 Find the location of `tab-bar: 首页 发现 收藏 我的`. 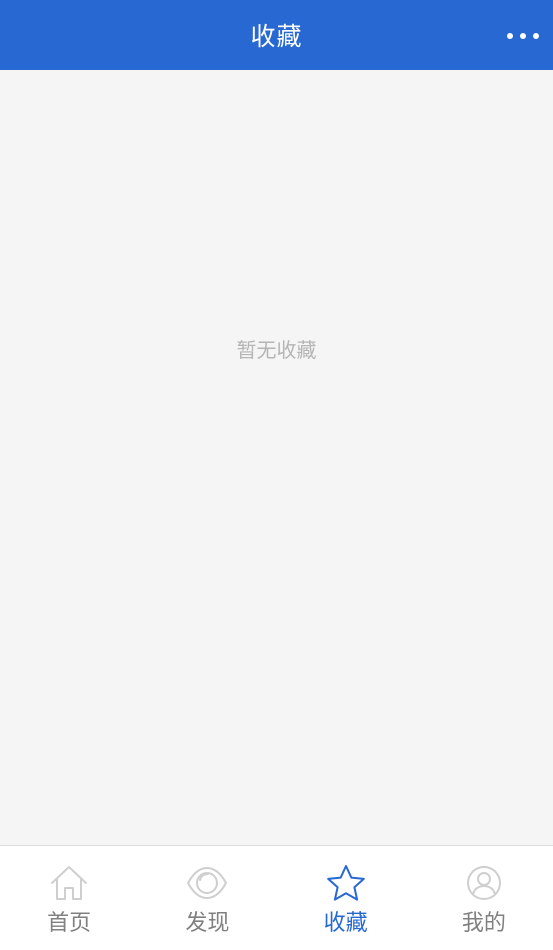

tab-bar: 首页 发现 收藏 我的 is located at coordinates (276, 897).